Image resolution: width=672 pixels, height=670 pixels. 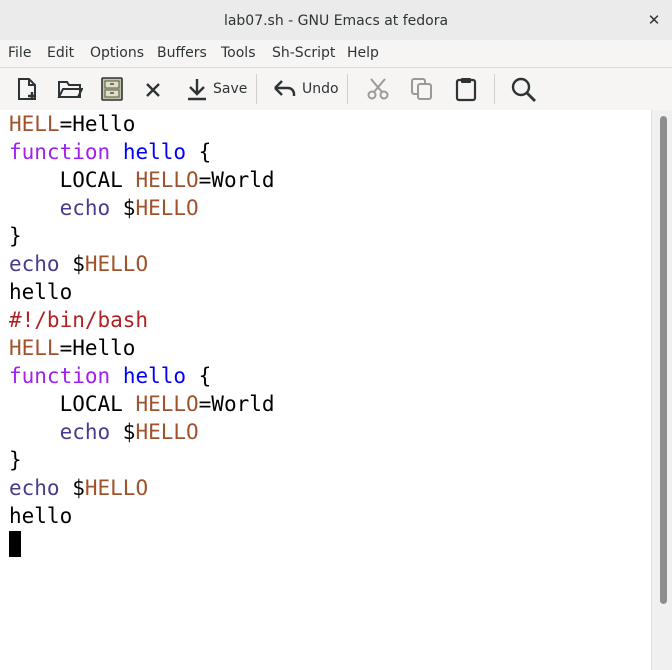 I want to click on clipboard-icon, so click(x=466, y=89).